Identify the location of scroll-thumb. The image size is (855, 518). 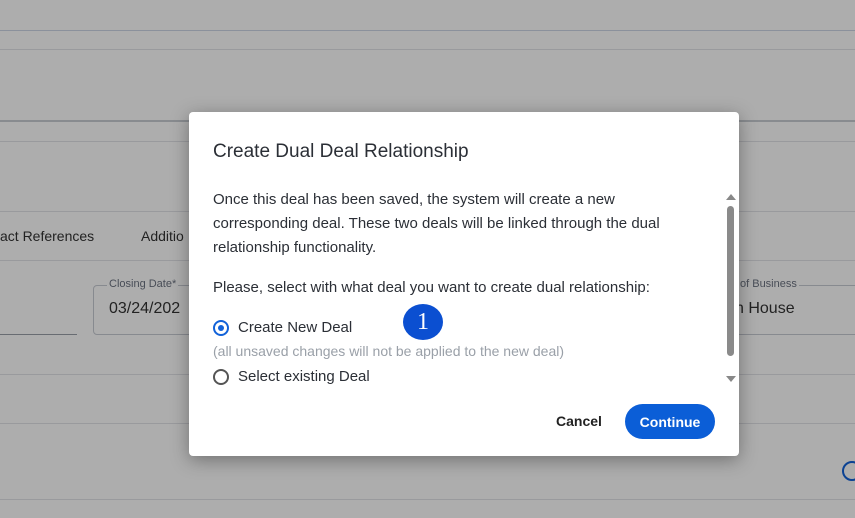
(730, 281).